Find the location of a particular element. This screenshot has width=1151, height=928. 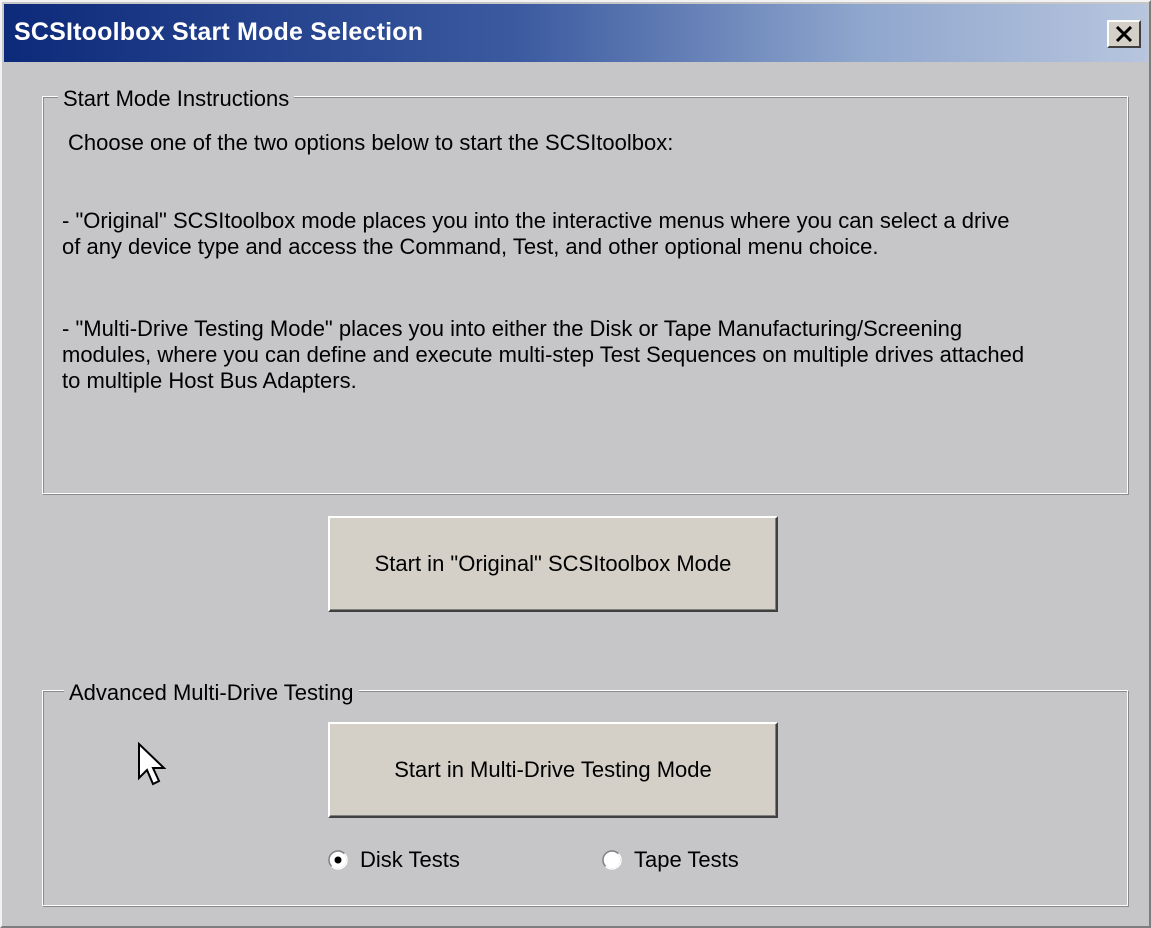

disk-tests-label: Disk Tests is located at coordinates (410, 859).